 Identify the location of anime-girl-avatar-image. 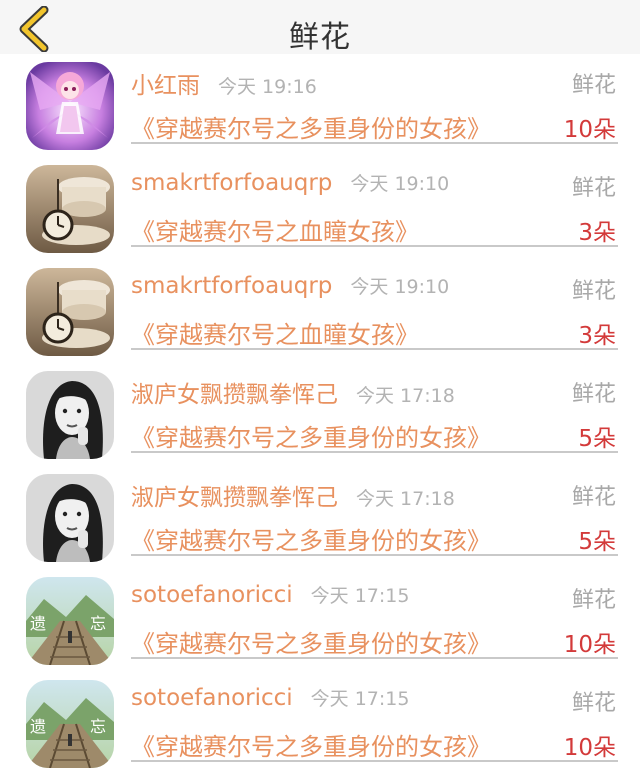
(70, 106).